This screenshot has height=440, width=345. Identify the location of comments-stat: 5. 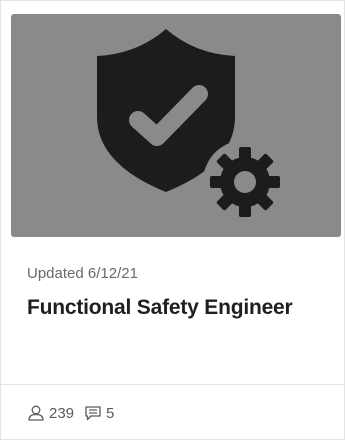
(99, 413).